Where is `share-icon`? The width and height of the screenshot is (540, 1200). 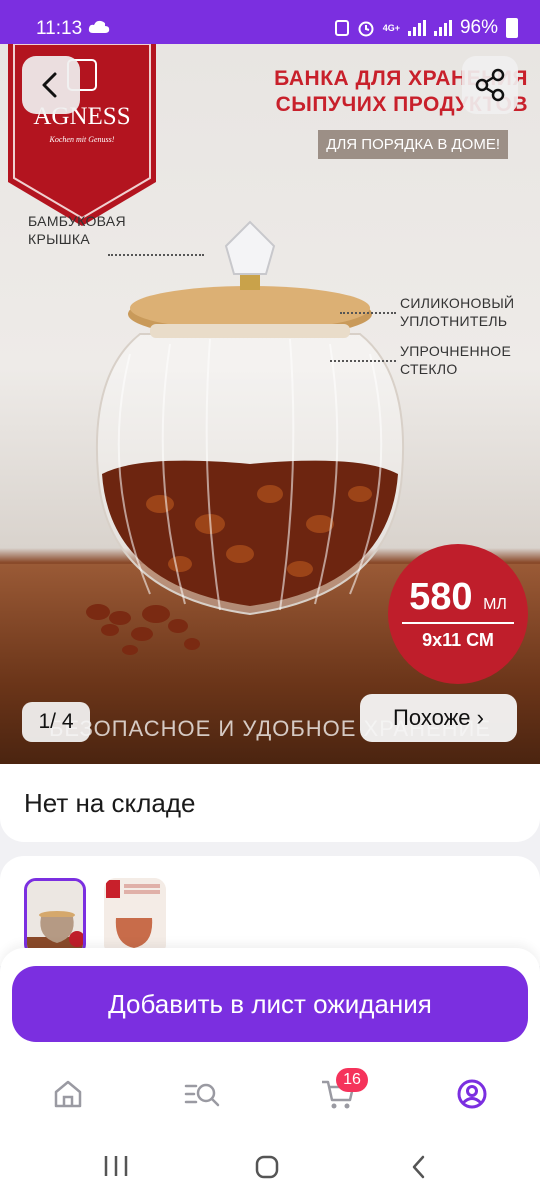 share-icon is located at coordinates (490, 85).